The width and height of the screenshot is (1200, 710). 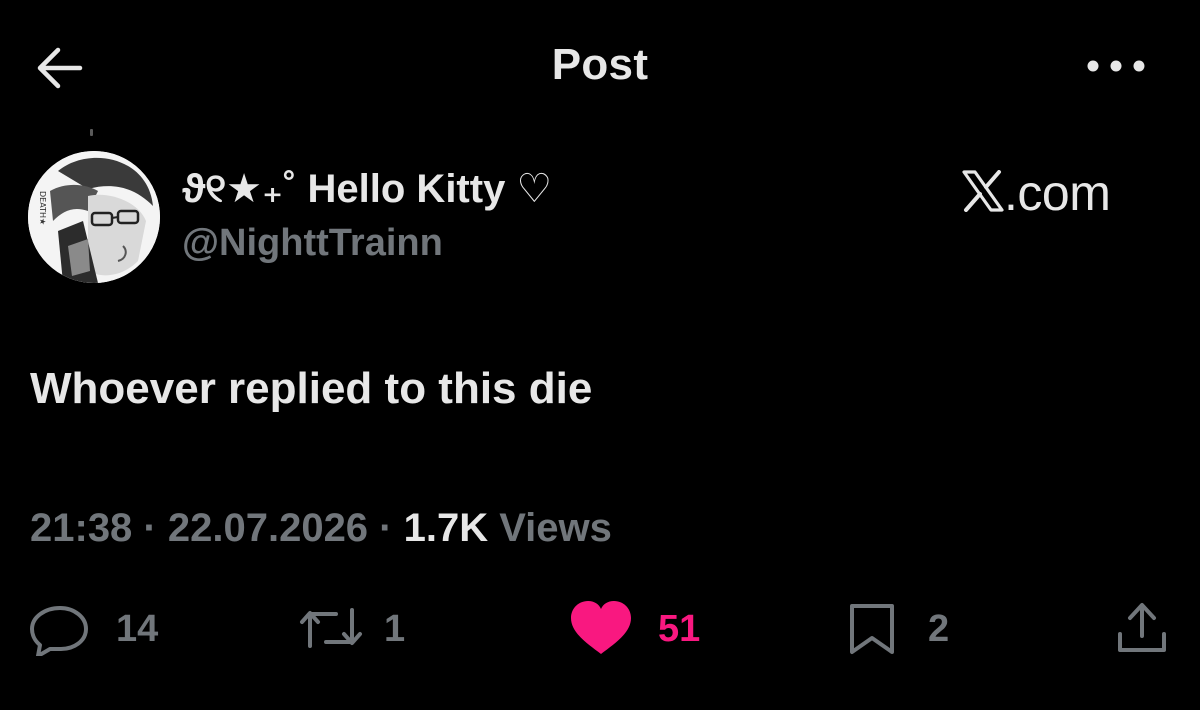 What do you see at coordinates (872, 629) in the screenshot?
I see `bookmark-icon` at bounding box center [872, 629].